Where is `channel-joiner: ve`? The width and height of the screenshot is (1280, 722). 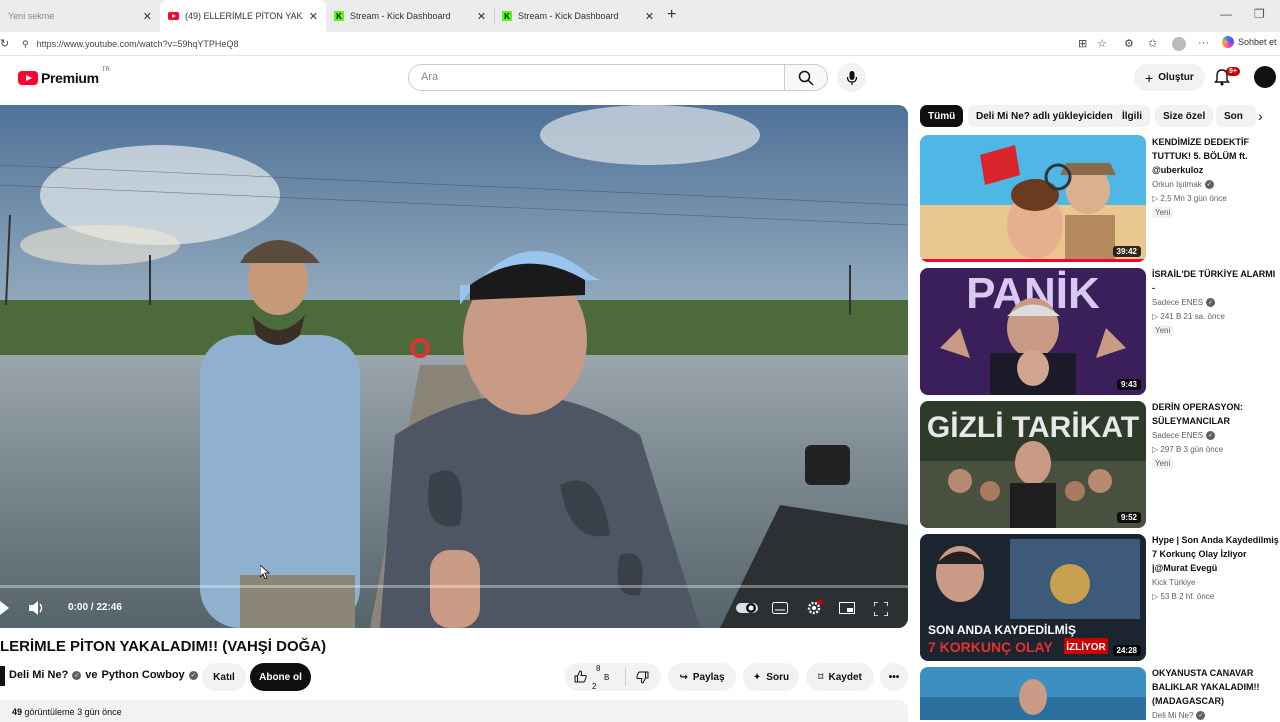
channel-joiner: ve is located at coordinates (91, 675).